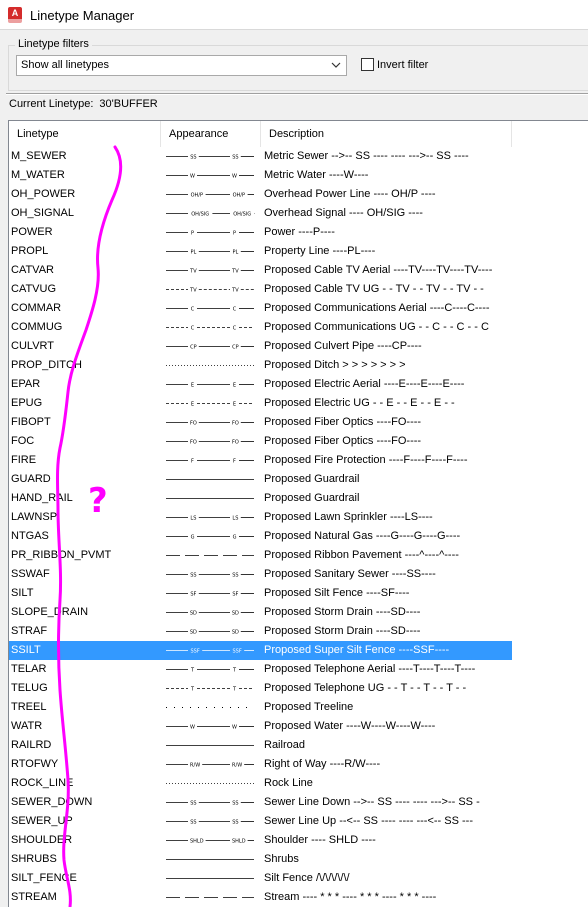  I want to click on linetype-description: Proposed Treeline, so click(309, 707).